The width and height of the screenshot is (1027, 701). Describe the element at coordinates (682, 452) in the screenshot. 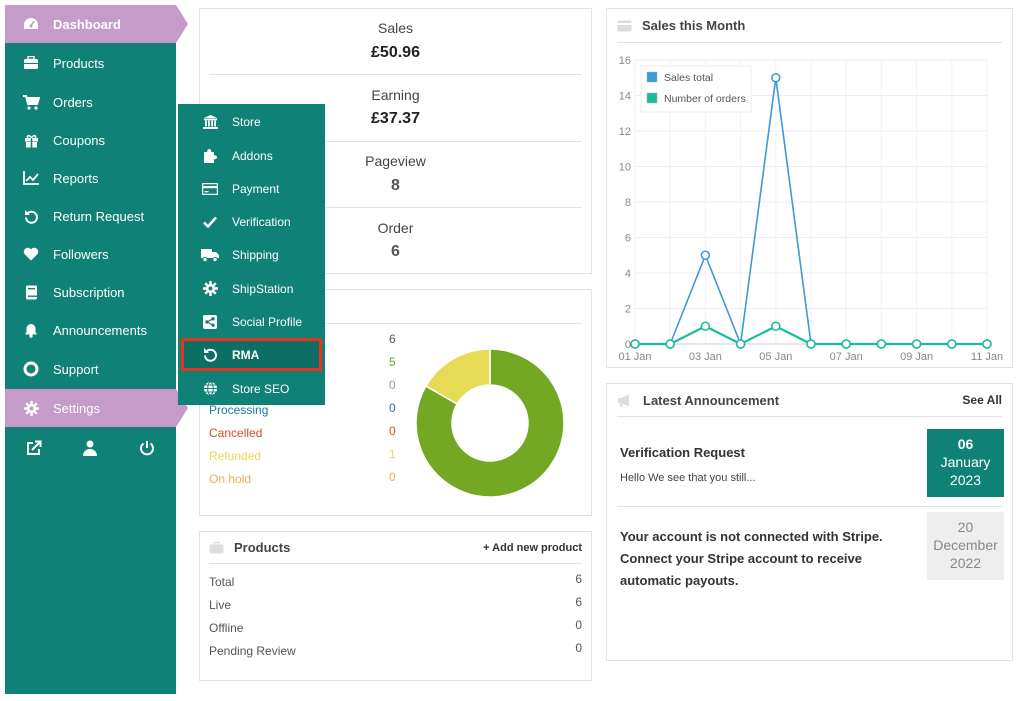

I see `announcement-item-title: Verification Request` at that location.